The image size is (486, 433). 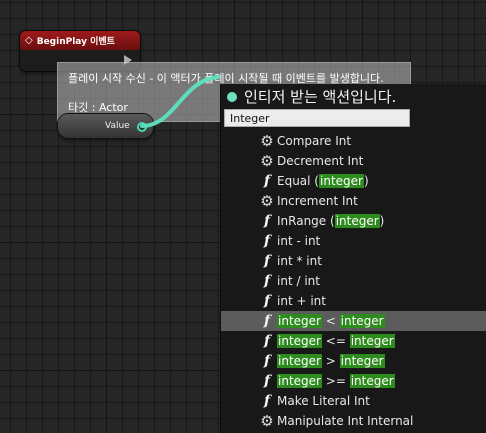 I want to click on action-item-label: integer < integer, so click(x=331, y=321).